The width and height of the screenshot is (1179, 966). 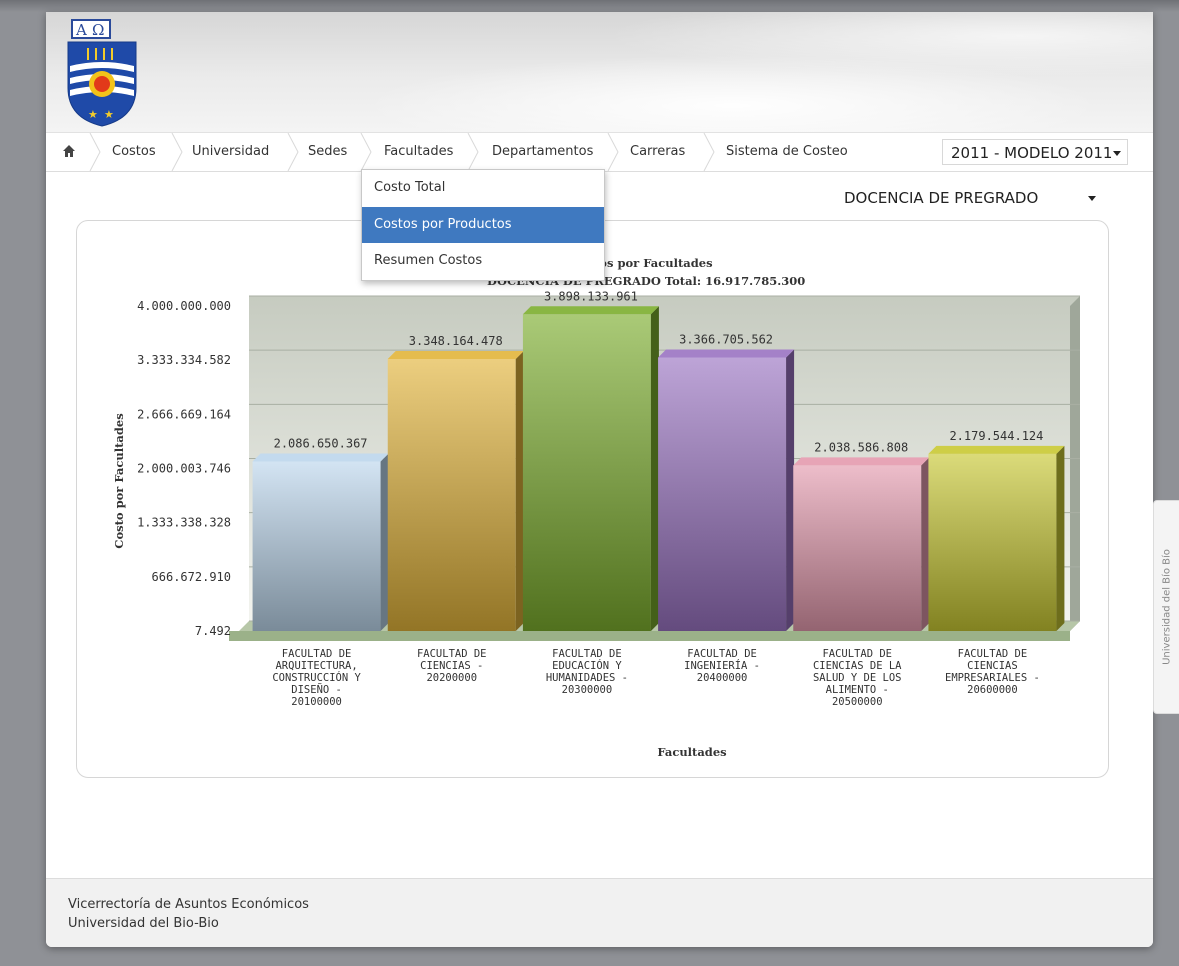 What do you see at coordinates (591, 296) in the screenshot?
I see `bar-value-label: 3.898.133.961` at bounding box center [591, 296].